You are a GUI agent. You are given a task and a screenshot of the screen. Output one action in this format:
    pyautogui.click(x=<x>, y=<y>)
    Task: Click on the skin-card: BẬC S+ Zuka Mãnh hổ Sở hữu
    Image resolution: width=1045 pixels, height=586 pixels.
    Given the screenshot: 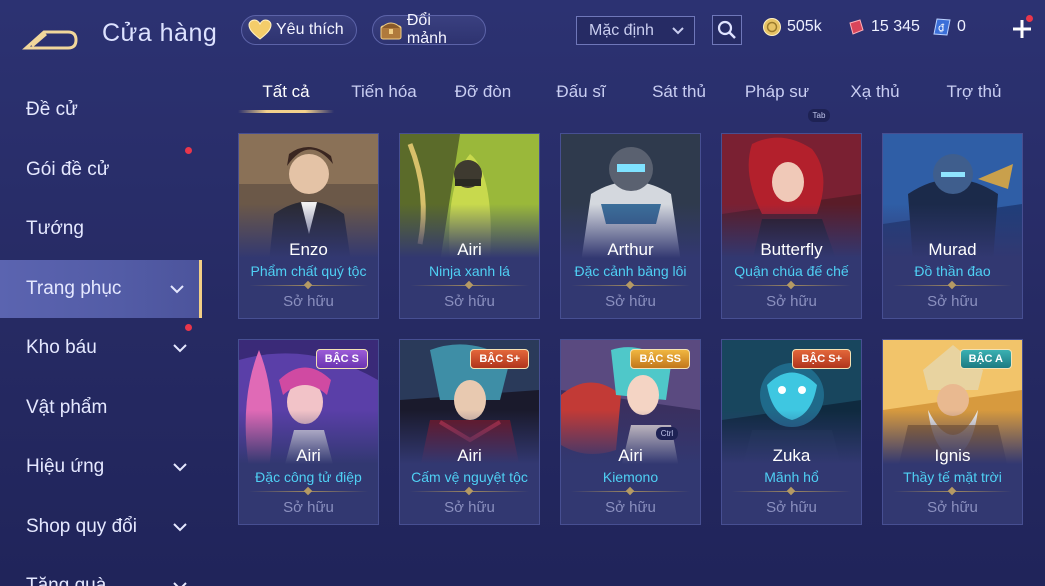 What is the action you would take?
    pyautogui.click(x=791, y=432)
    